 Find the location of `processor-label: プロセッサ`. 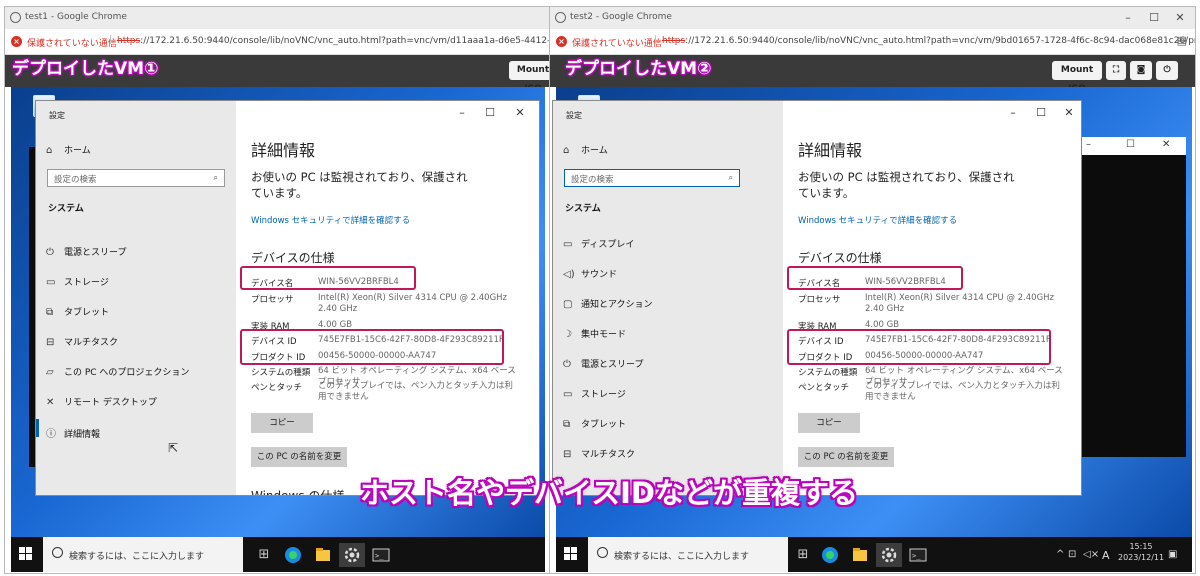

processor-label: プロセッサ is located at coordinates (819, 300).